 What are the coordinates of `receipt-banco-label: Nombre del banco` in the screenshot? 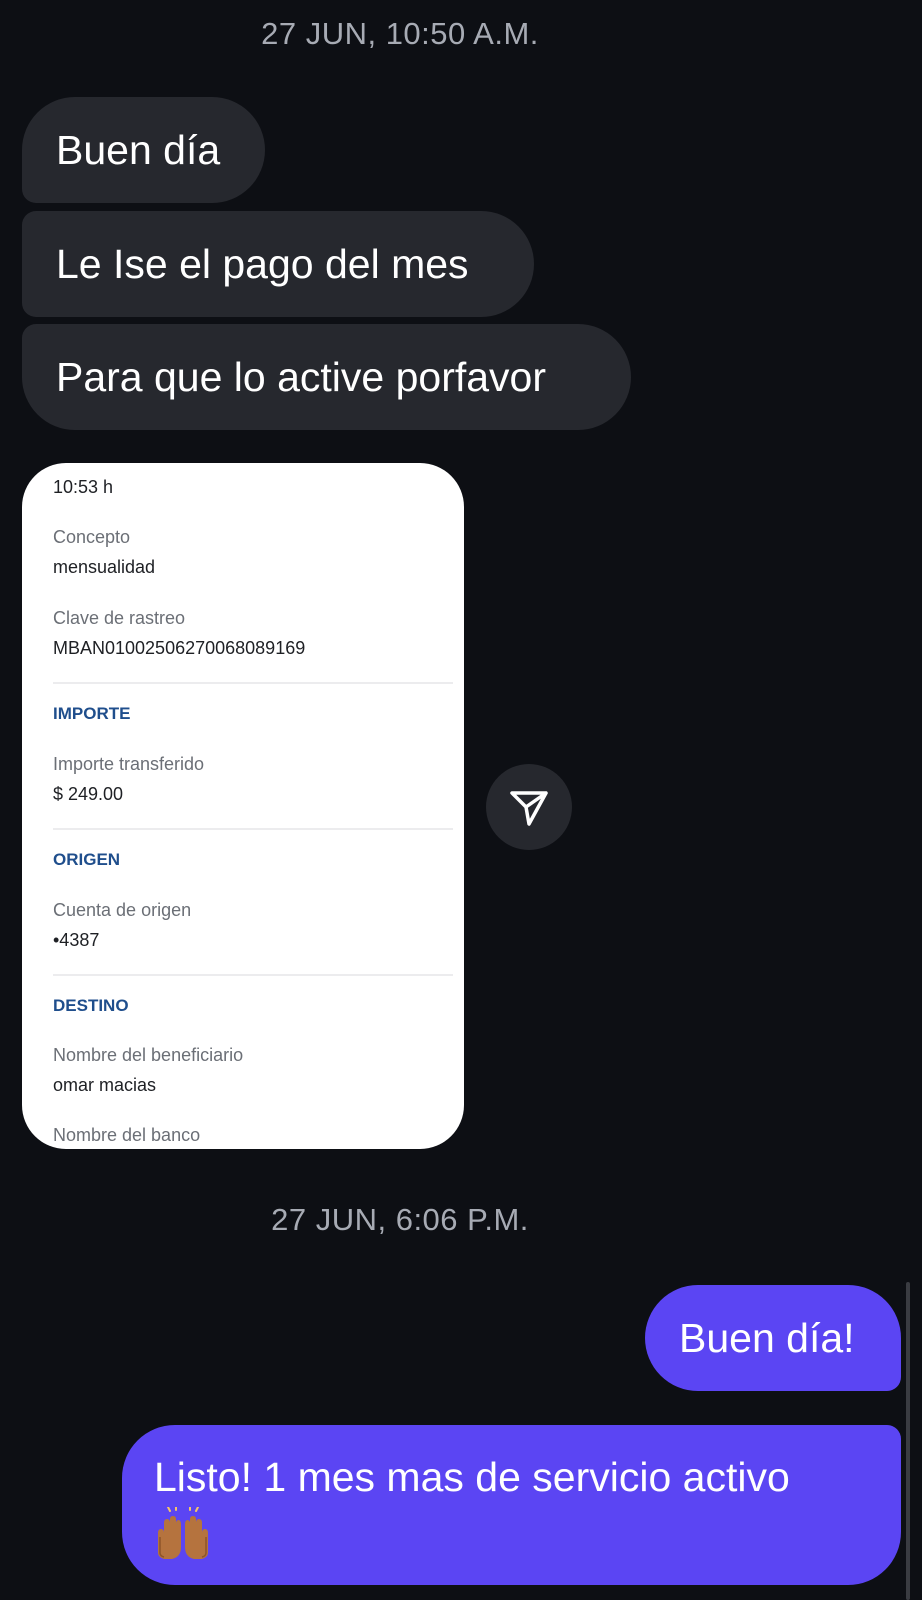 It's located at (127, 1135).